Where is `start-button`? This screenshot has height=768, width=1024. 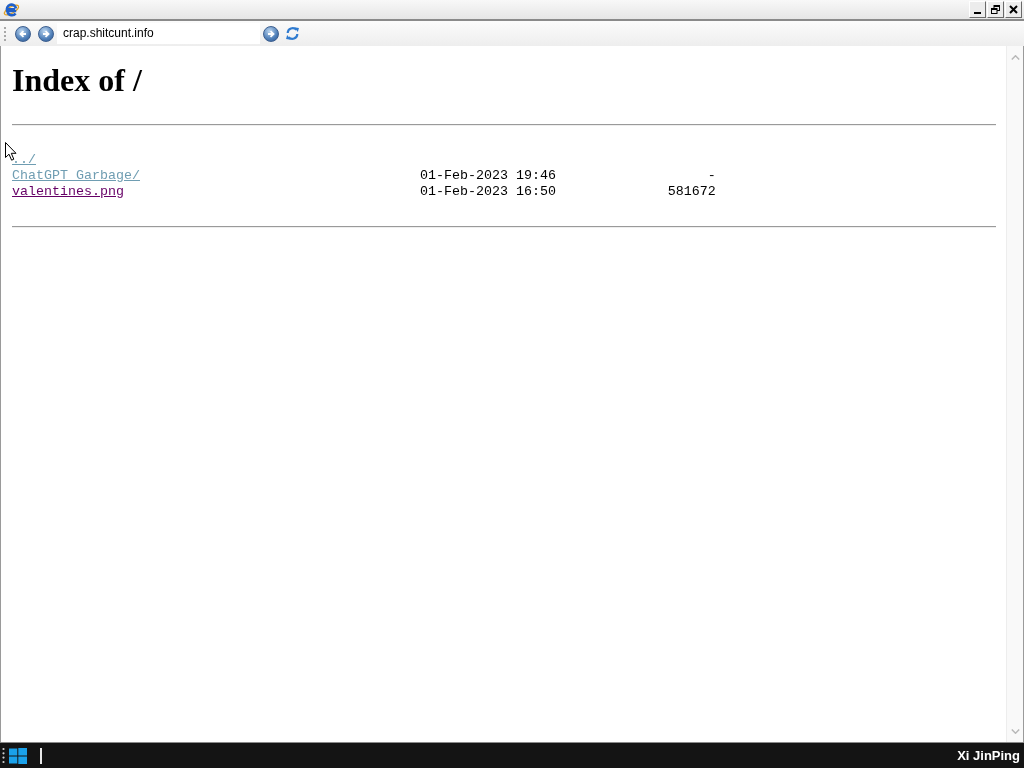
start-button is located at coordinates (18, 755).